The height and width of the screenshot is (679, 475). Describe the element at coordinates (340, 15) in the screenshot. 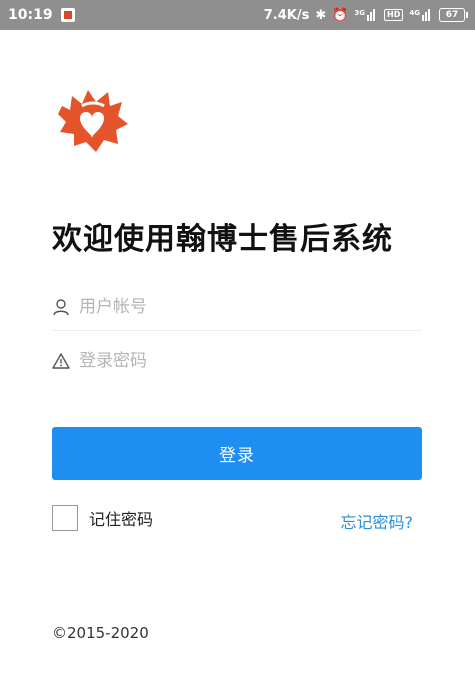

I see `alarm-icon: ⏰` at that location.